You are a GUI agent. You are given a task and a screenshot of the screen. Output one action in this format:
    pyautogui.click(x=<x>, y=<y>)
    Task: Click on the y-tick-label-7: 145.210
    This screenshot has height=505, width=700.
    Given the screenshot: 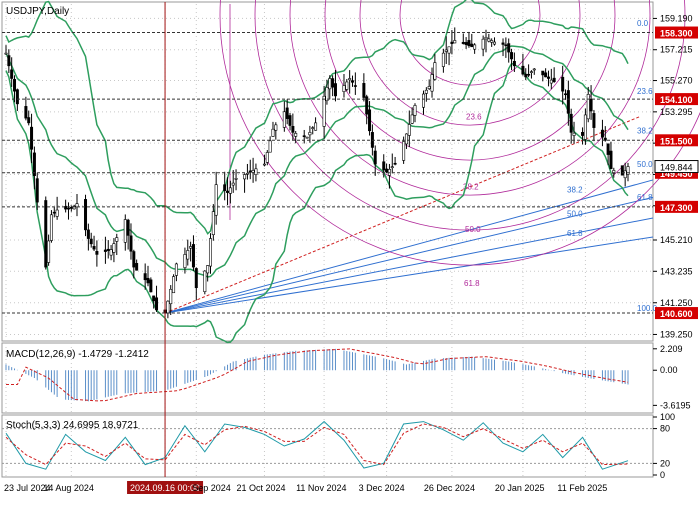 What is the action you would take?
    pyautogui.click(x=676, y=240)
    